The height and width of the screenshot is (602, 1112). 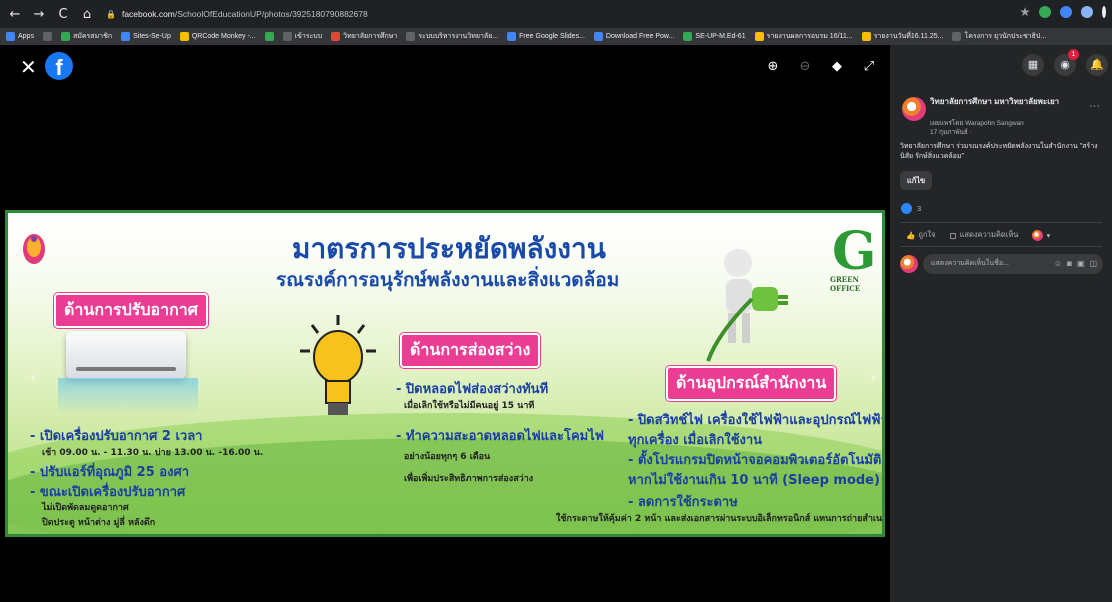 I want to click on facebook-logo-icon: f, so click(x=59, y=66).